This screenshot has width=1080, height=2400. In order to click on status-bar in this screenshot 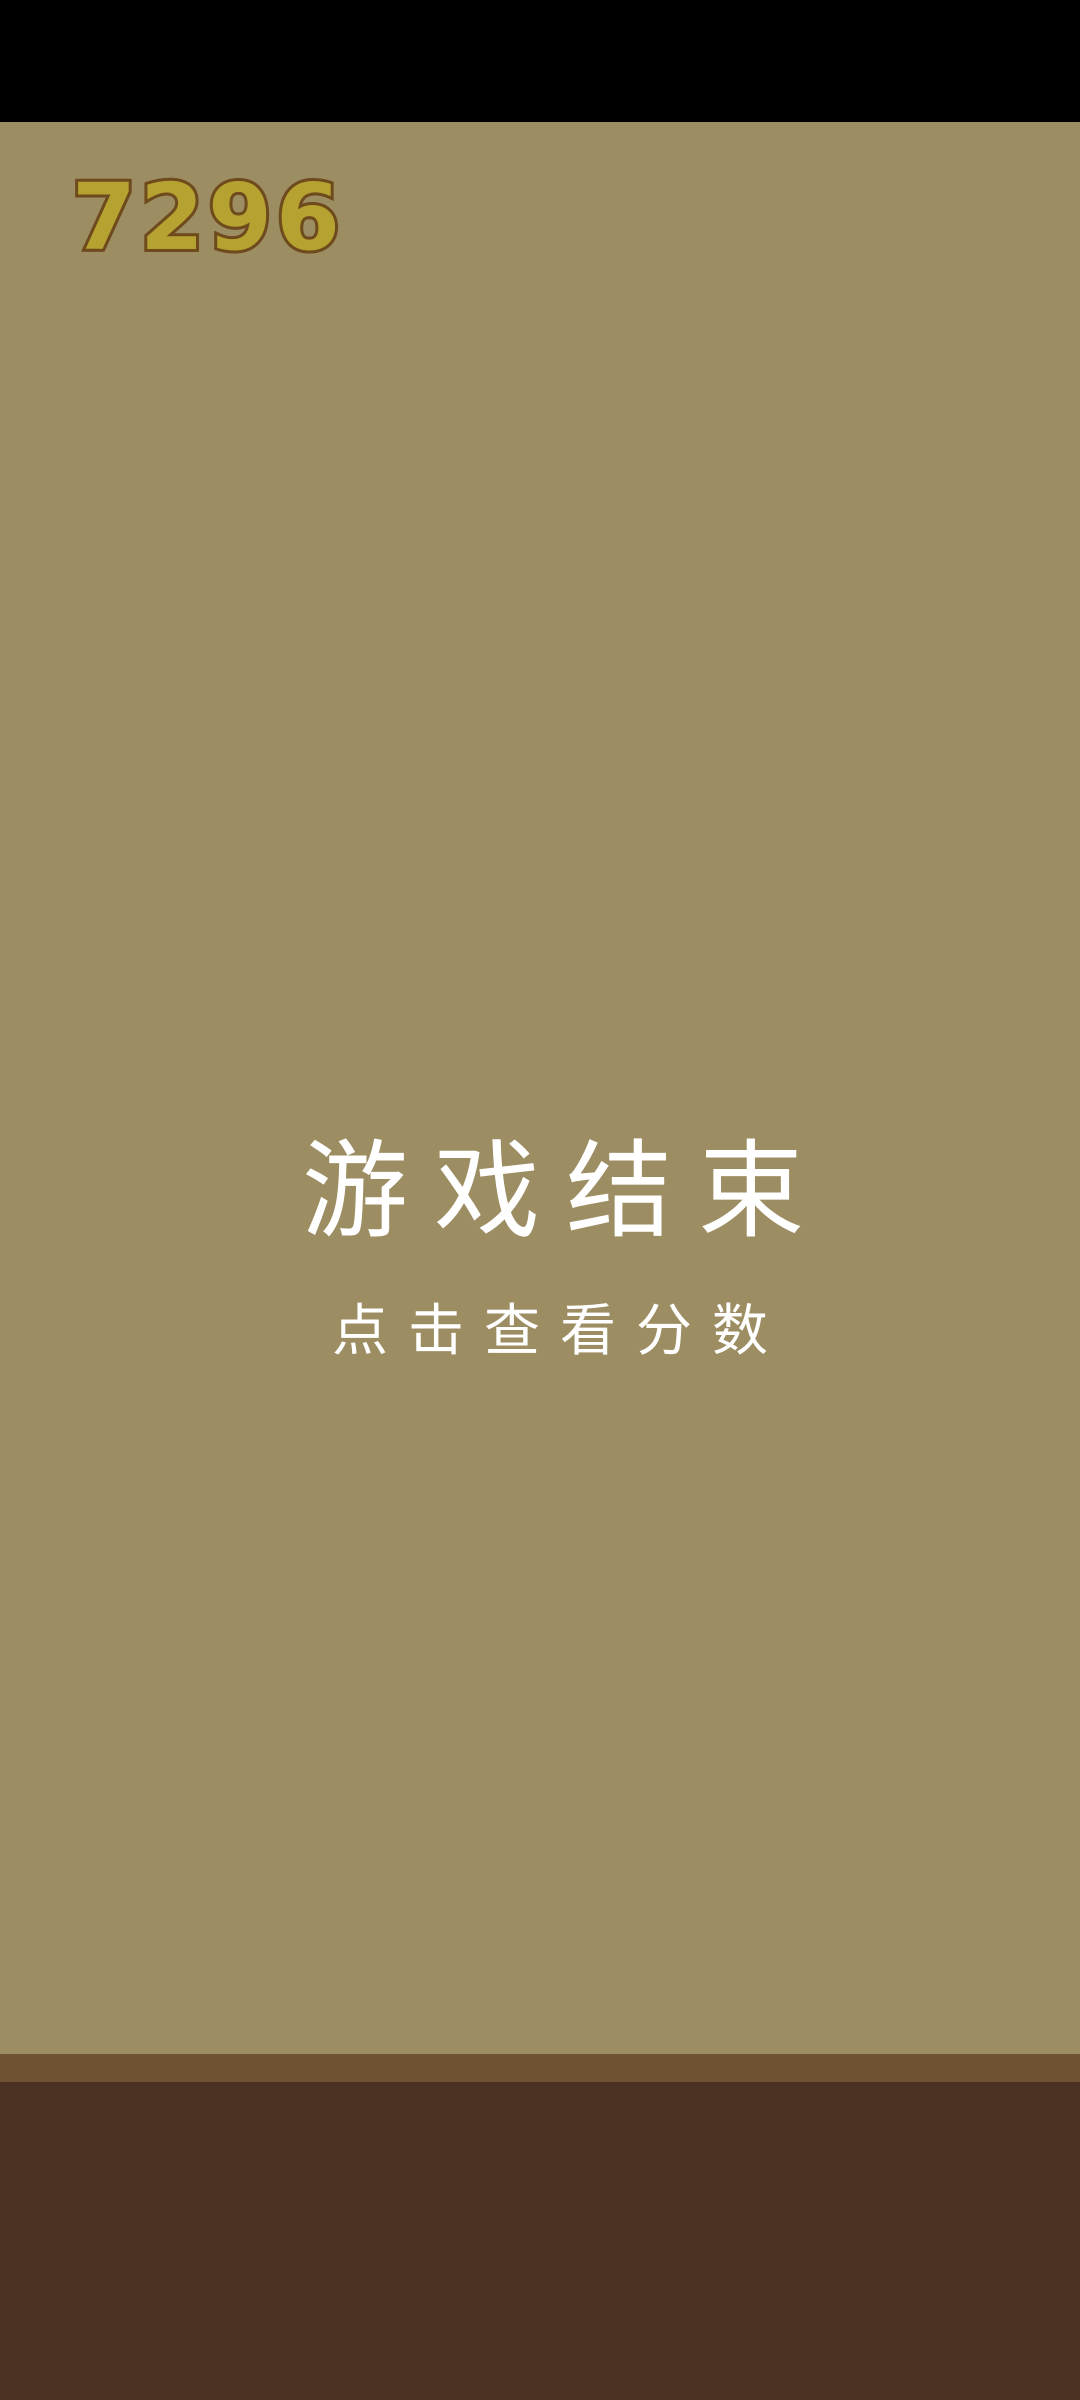, I will do `click(540, 61)`.